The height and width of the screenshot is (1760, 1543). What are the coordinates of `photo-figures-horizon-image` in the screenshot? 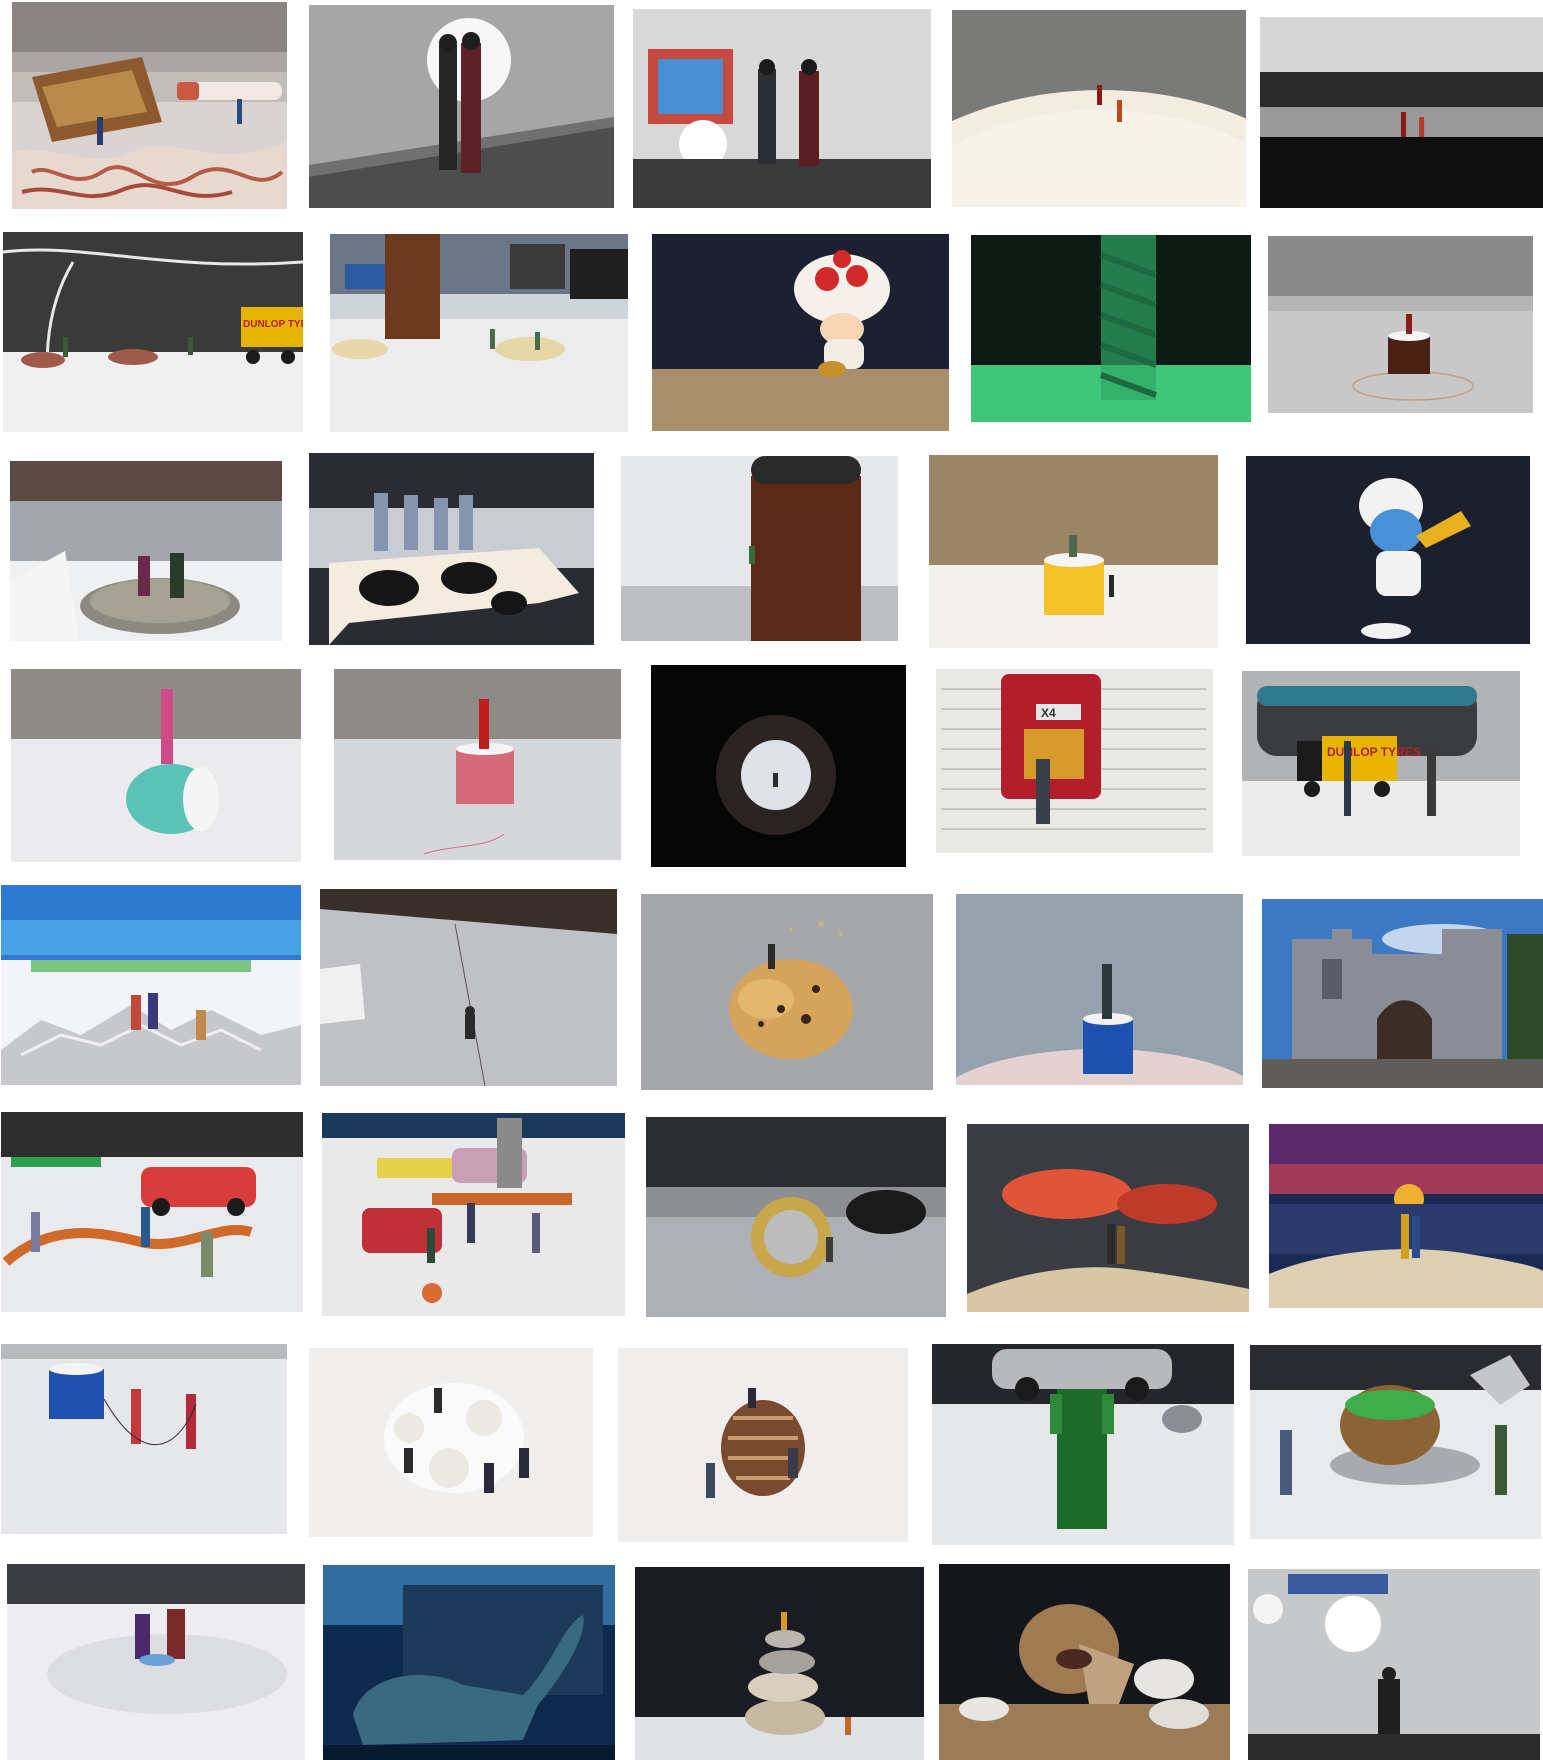 It's located at (1401, 112).